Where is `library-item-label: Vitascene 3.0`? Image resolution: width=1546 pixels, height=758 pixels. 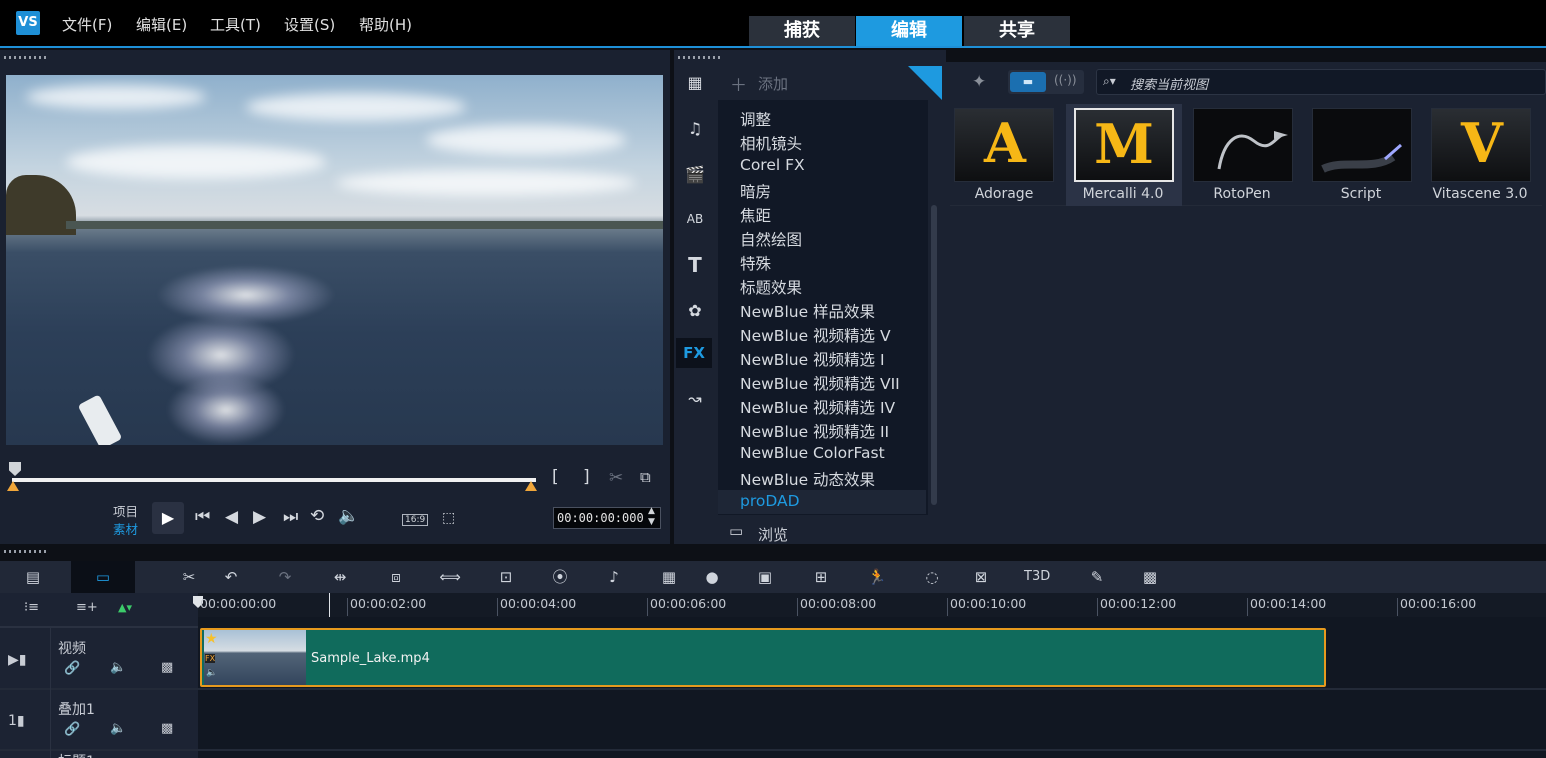
library-item-label: Vitascene 3.0 is located at coordinates (1480, 194).